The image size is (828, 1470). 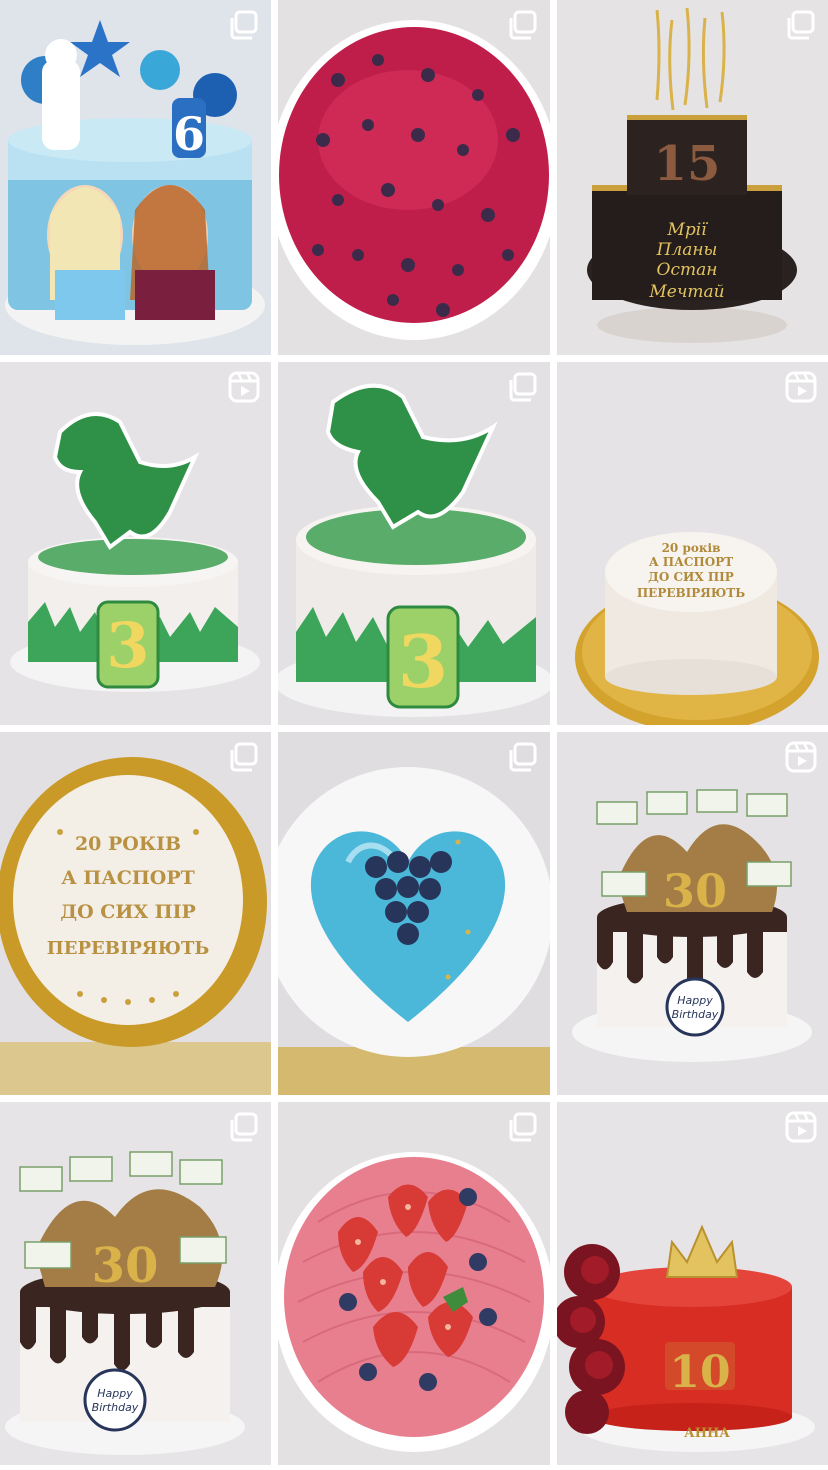 I want to click on passport-side-line-4: ПЕРЕВІРЯЮТЬ, so click(x=691, y=593).